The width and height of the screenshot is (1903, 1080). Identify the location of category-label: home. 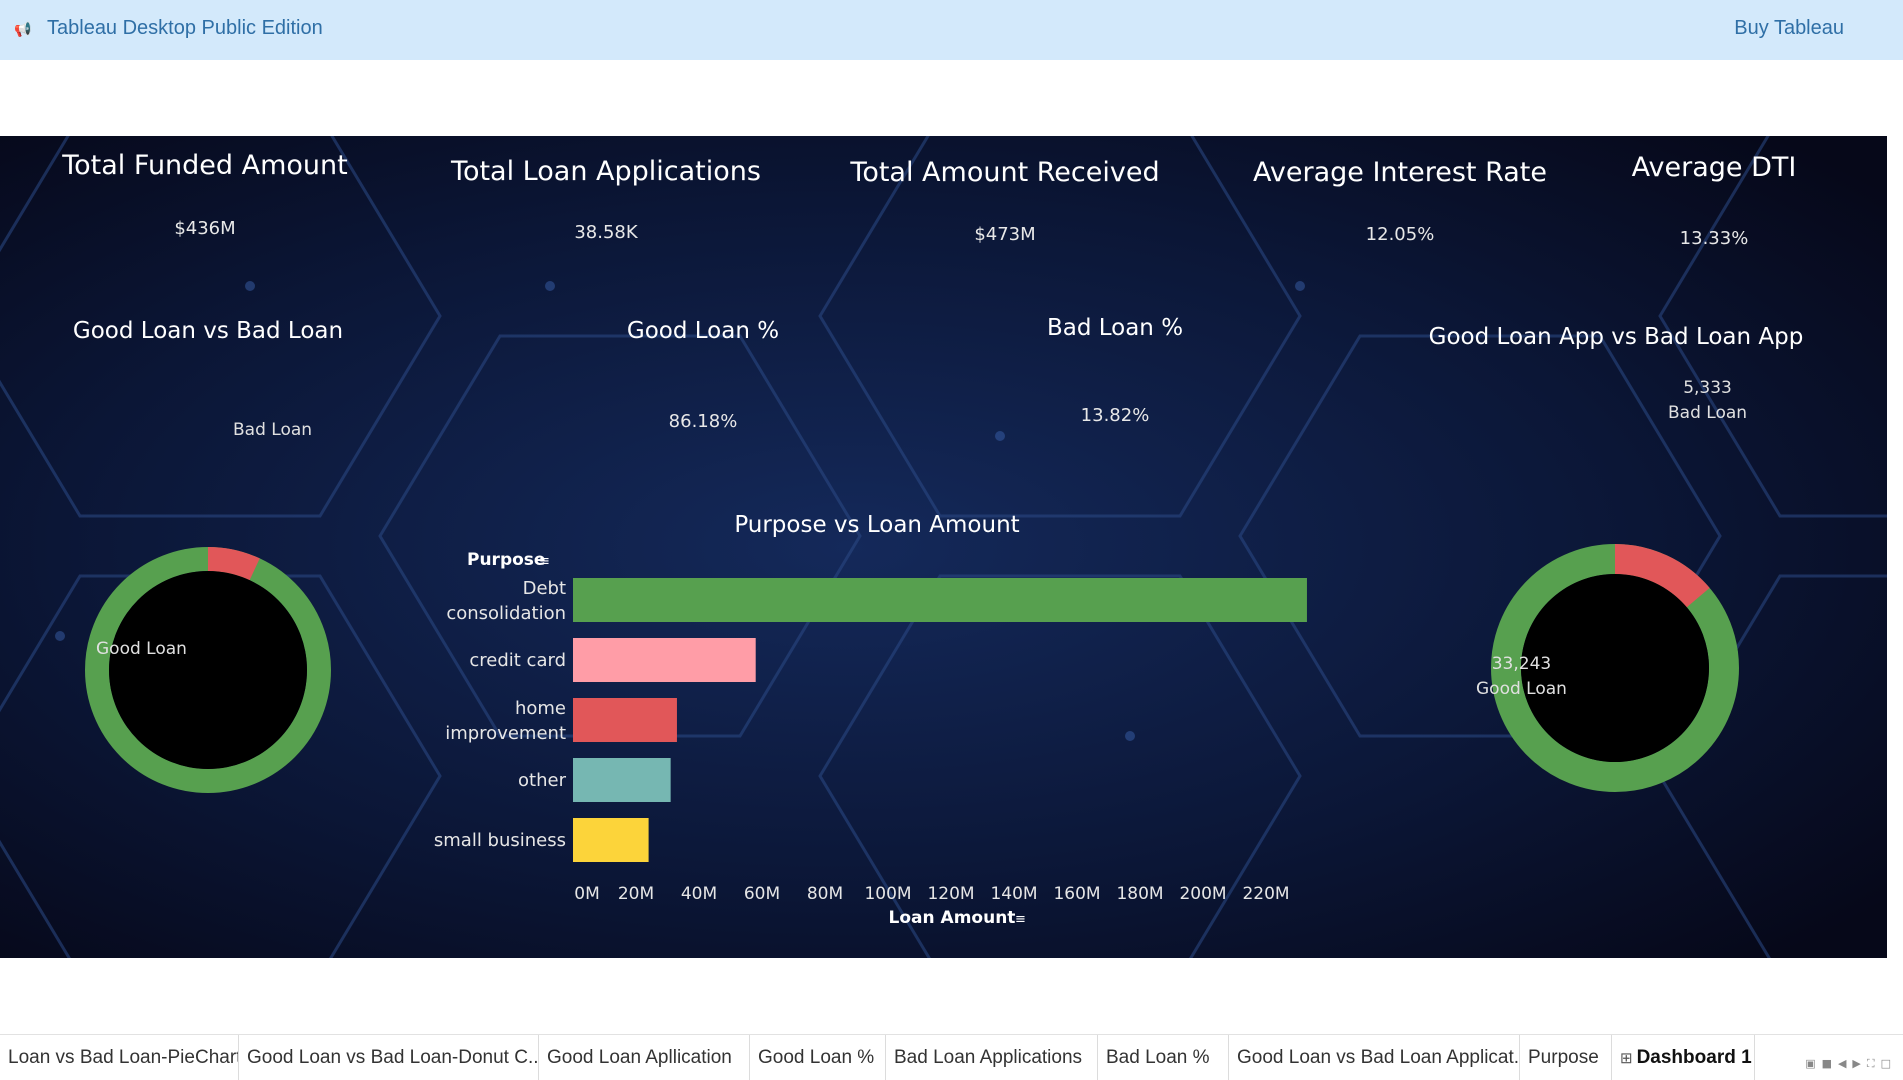
(540, 708).